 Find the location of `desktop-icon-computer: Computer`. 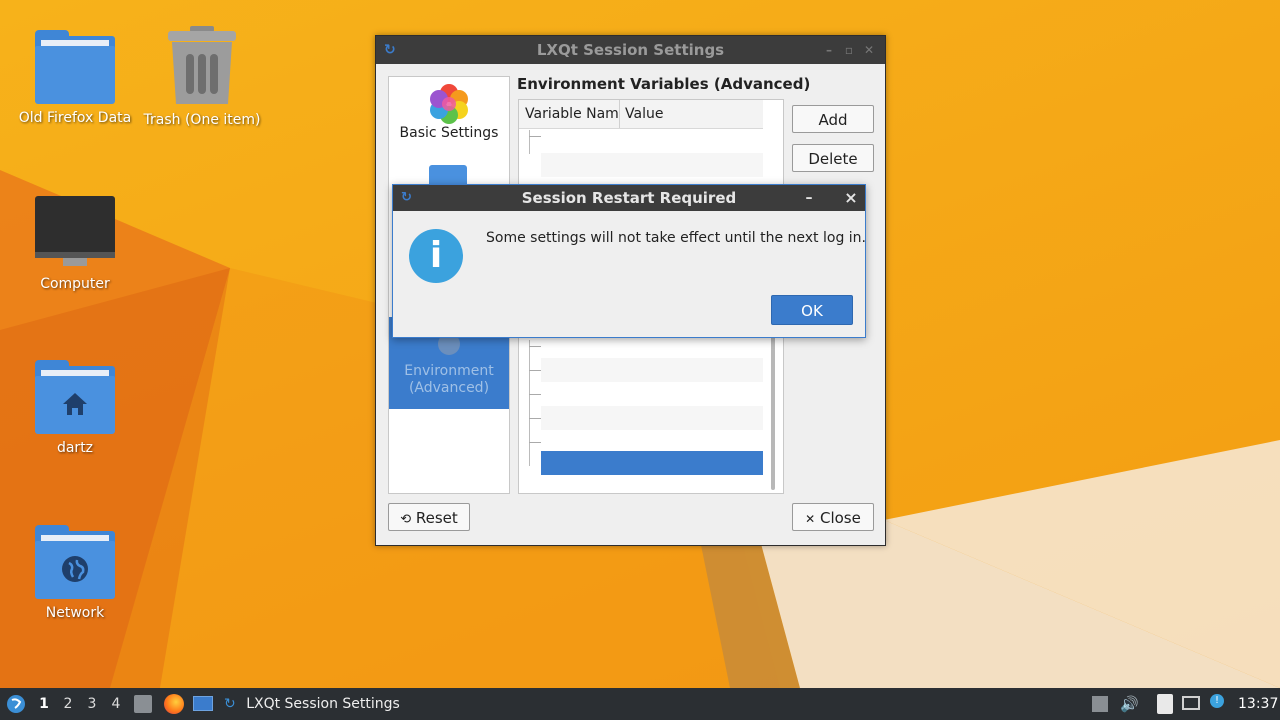

desktop-icon-computer: Computer is located at coordinates (75, 244).